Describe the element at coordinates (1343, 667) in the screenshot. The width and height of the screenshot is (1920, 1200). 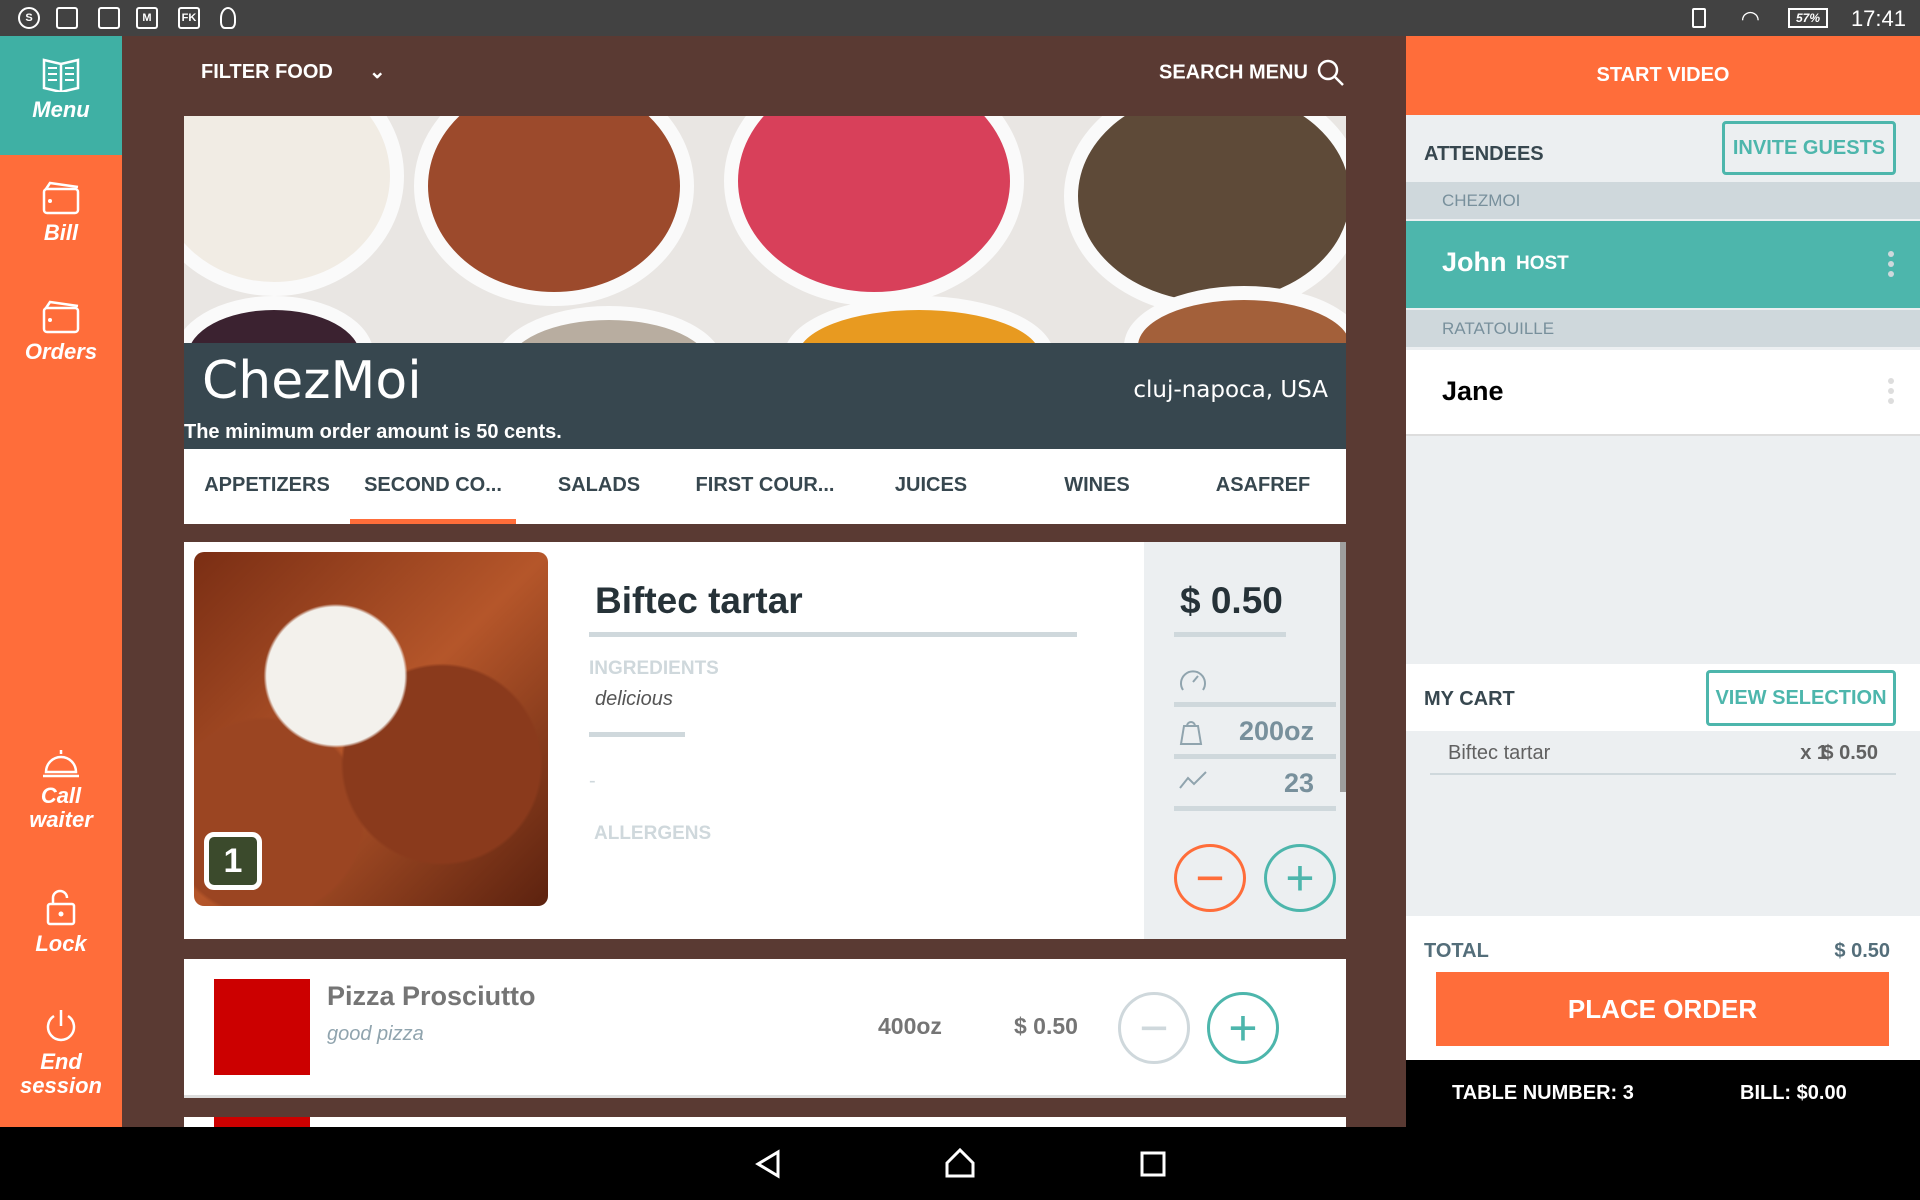
I see `scrollbar` at that location.